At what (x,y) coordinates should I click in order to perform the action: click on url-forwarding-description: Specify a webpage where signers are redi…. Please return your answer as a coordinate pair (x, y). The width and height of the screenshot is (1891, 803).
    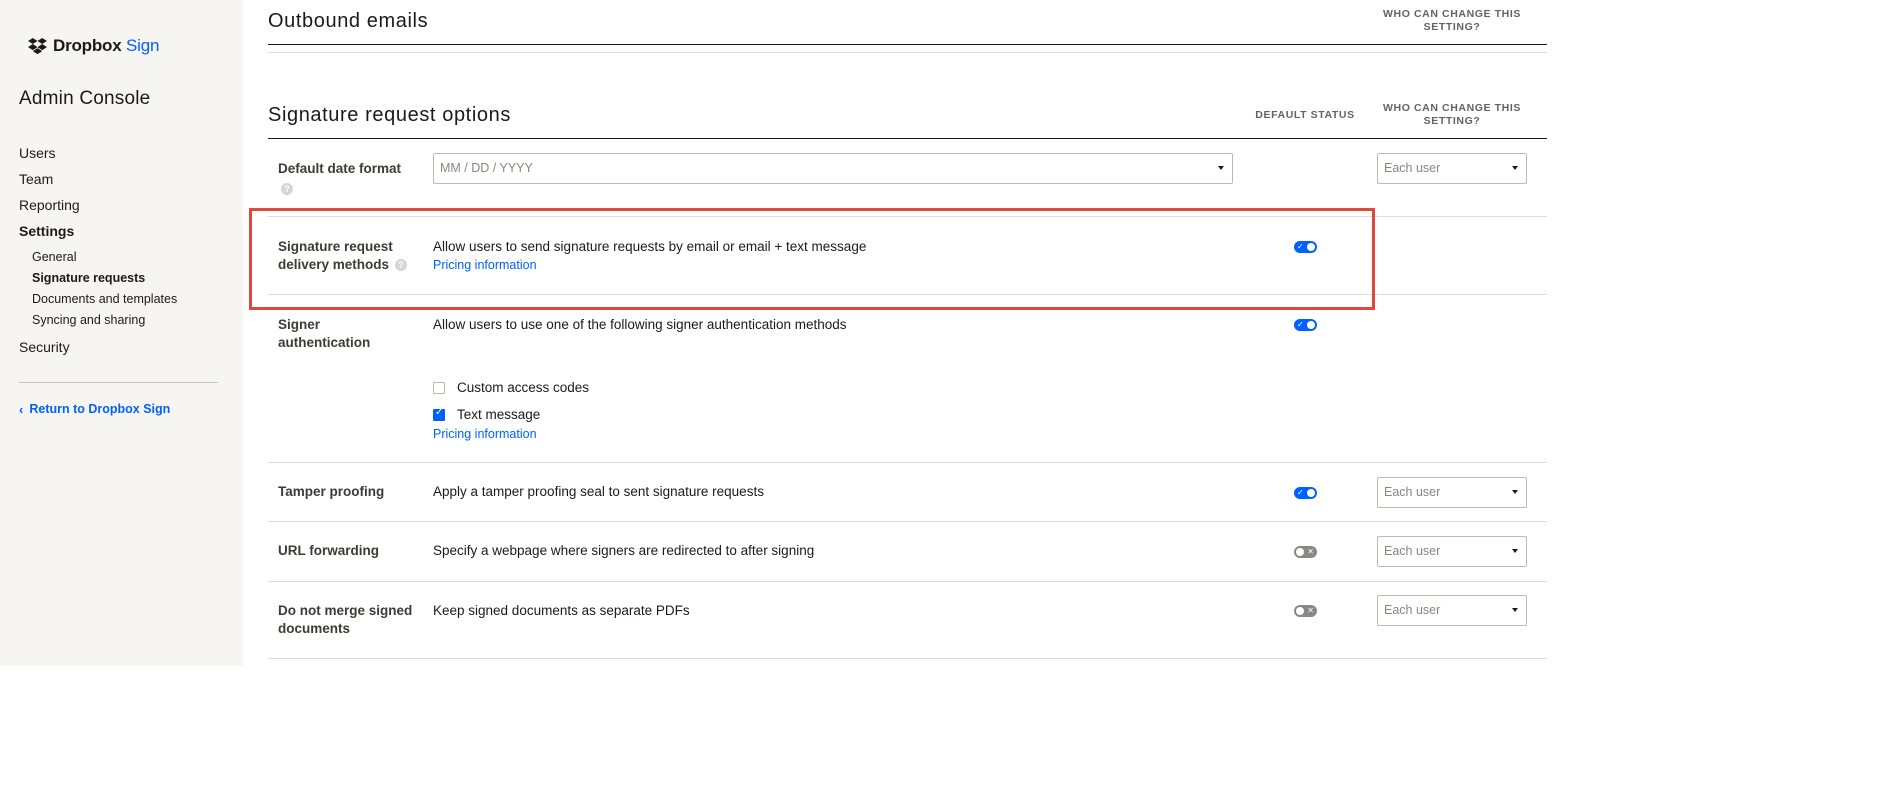
    Looking at the image, I should click on (624, 550).